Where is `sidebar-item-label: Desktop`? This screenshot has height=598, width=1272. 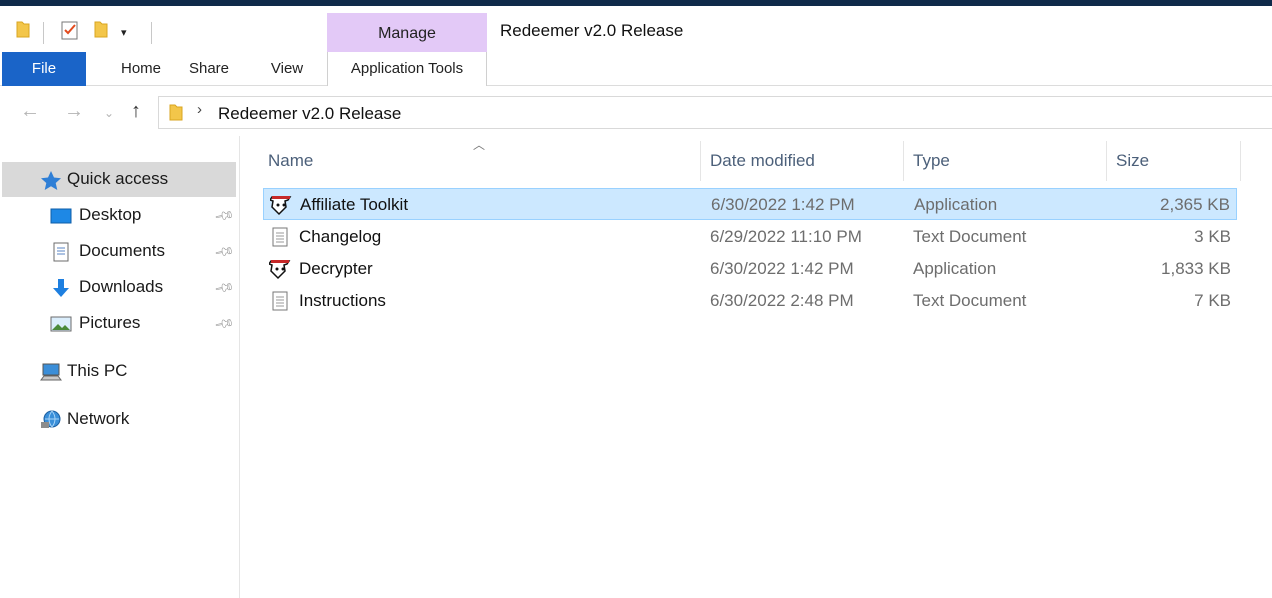 sidebar-item-label: Desktop is located at coordinates (110, 214).